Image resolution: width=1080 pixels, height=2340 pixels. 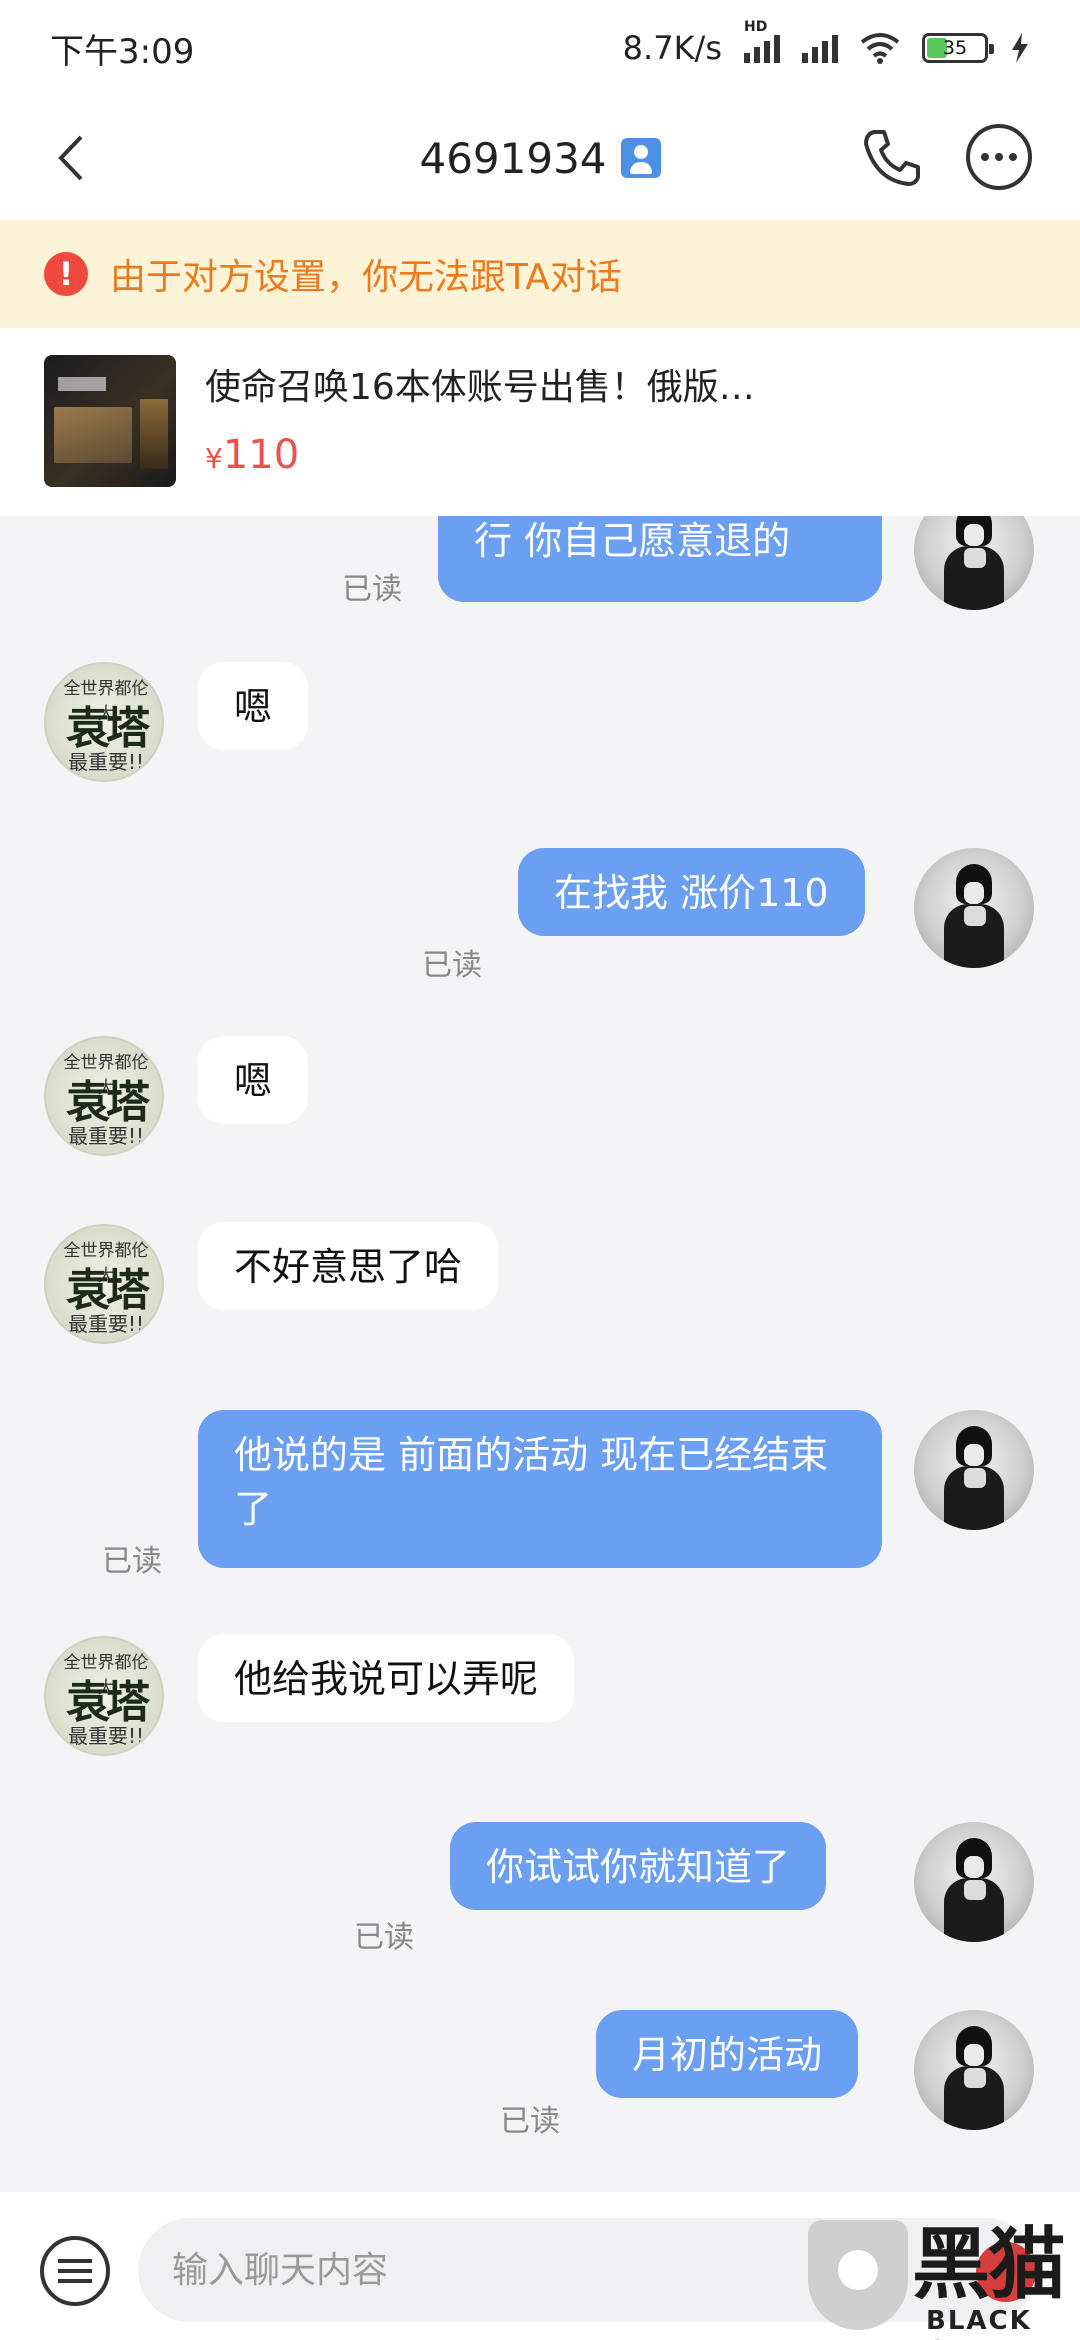 What do you see at coordinates (214, 458) in the screenshot?
I see `price-currency: ¥` at bounding box center [214, 458].